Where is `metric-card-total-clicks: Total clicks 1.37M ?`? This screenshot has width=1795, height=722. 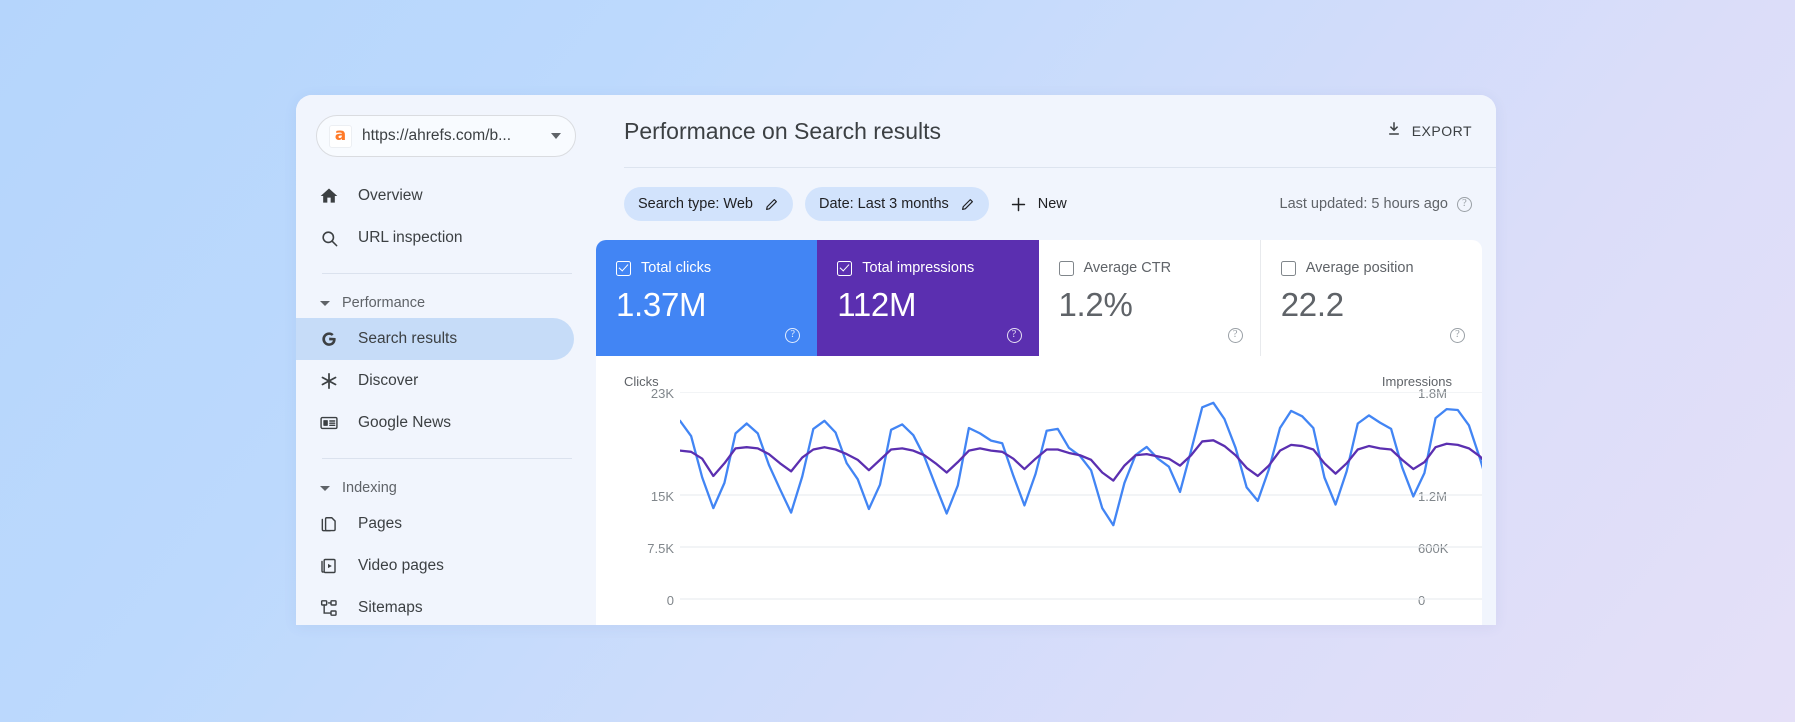 metric-card-total-clicks: Total clicks 1.37M ? is located at coordinates (707, 298).